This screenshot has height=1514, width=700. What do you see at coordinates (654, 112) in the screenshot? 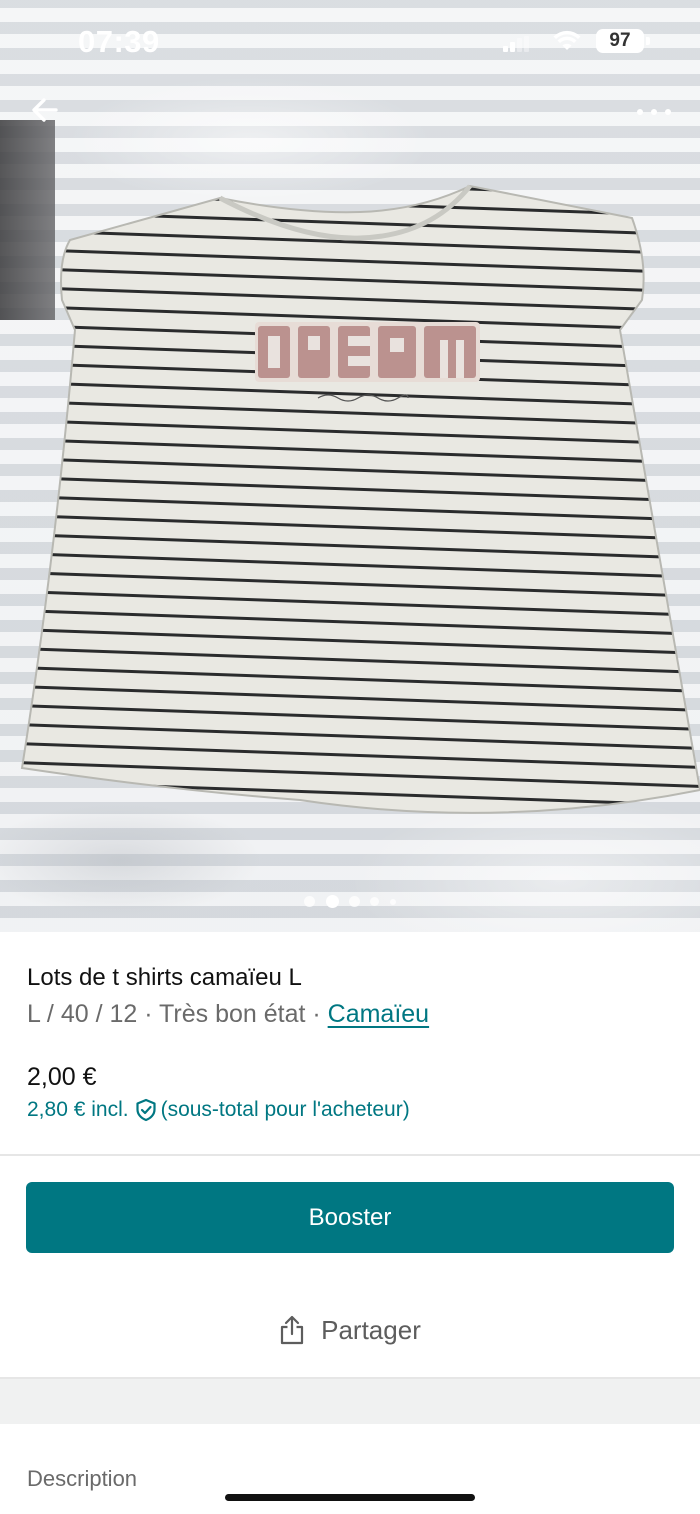
I see `more-horizontal-icon` at bounding box center [654, 112].